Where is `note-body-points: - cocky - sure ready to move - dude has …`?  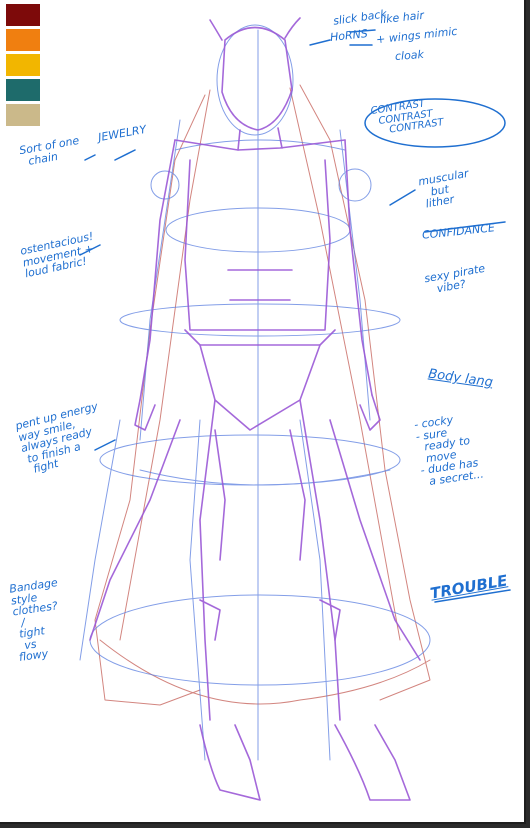 note-body-points: - cocky - sure ready to move - dude has … is located at coordinates (449, 451).